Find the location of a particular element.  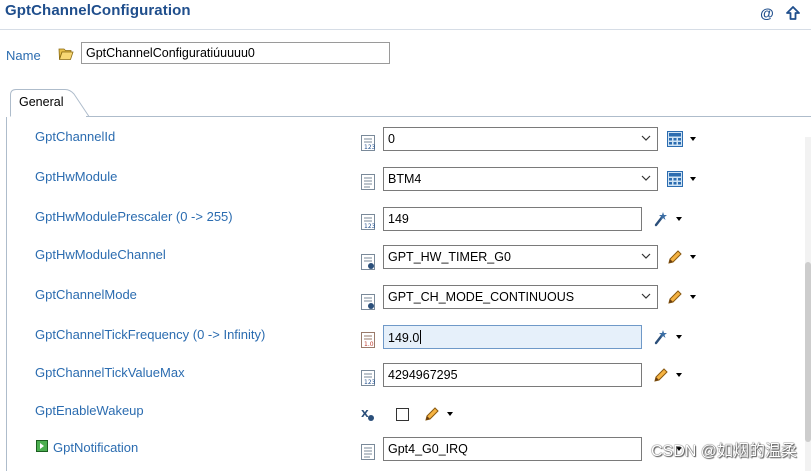

scrollbar-thumb is located at coordinates (808, 352).